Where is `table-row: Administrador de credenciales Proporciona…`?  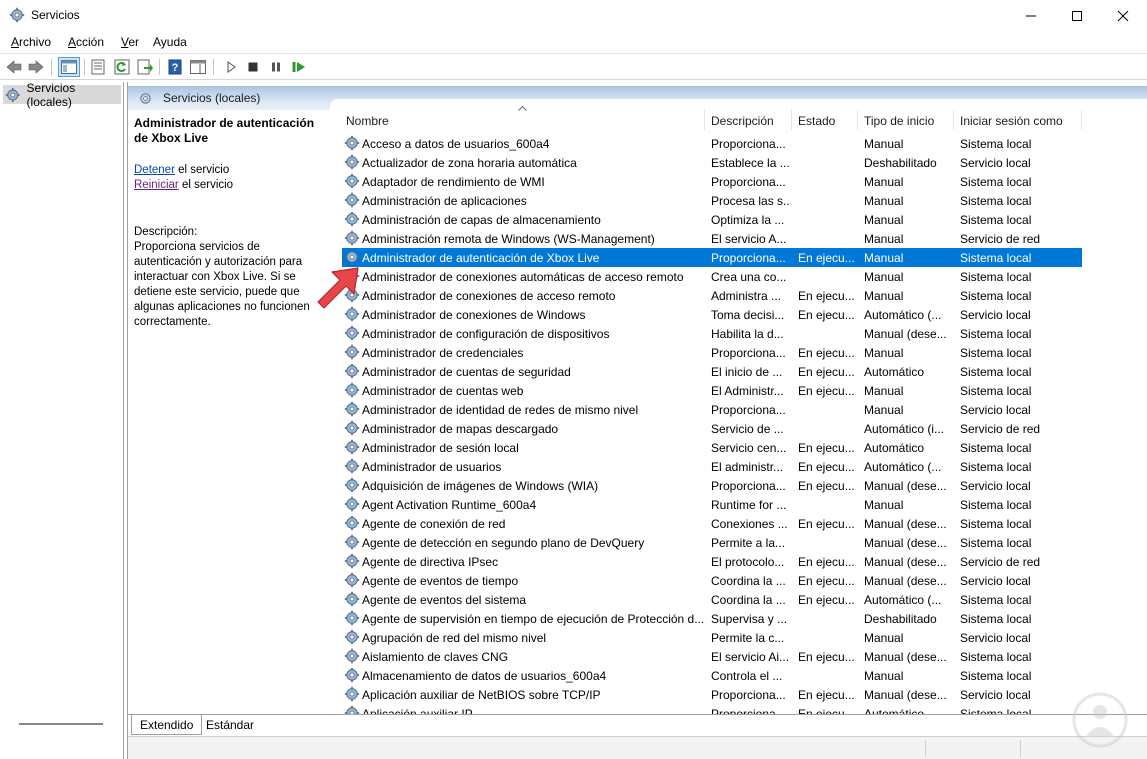 table-row: Administrador de credenciales Proporciona… is located at coordinates (712, 352).